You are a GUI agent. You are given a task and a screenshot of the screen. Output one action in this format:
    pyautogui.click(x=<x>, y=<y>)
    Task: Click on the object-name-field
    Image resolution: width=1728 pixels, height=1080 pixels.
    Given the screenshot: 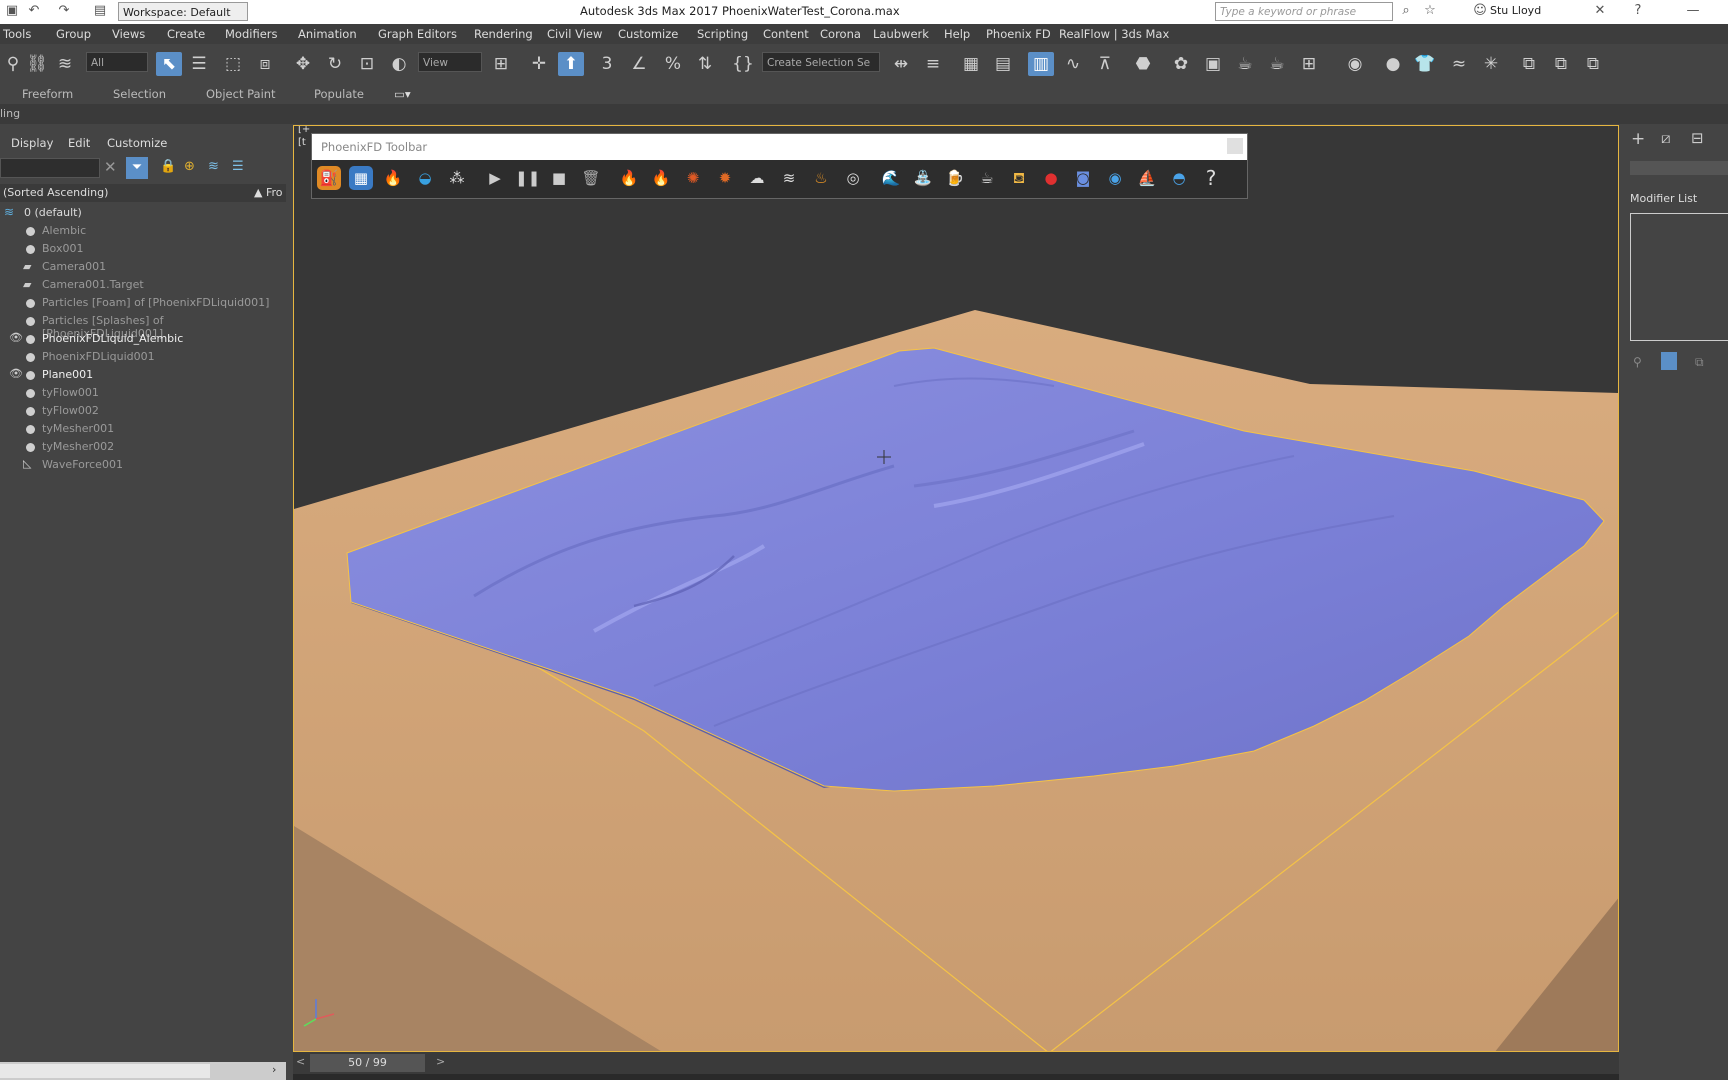 What is the action you would take?
    pyautogui.click(x=1679, y=168)
    